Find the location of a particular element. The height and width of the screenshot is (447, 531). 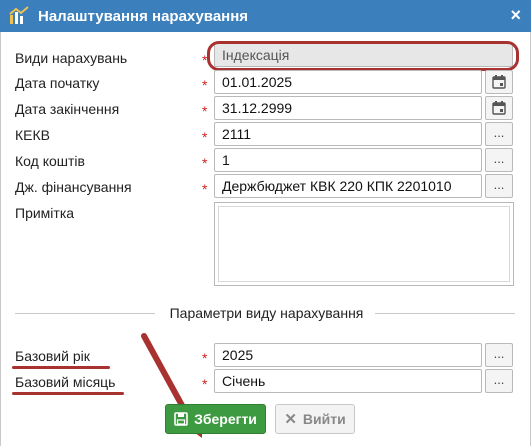

base-year-field: 2025 is located at coordinates (348, 355).